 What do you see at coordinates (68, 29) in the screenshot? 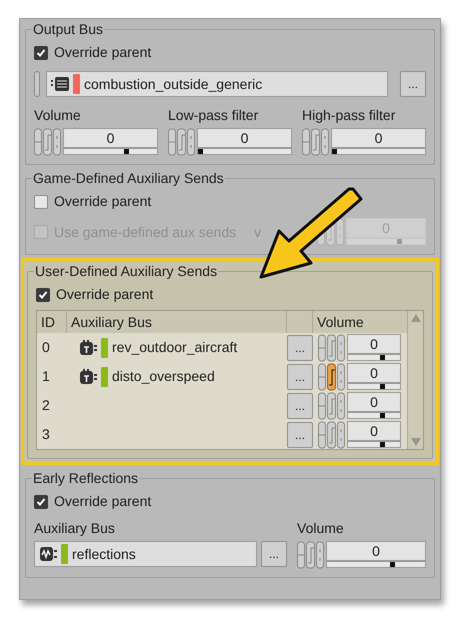
I see `group-title: Output Bus` at bounding box center [68, 29].